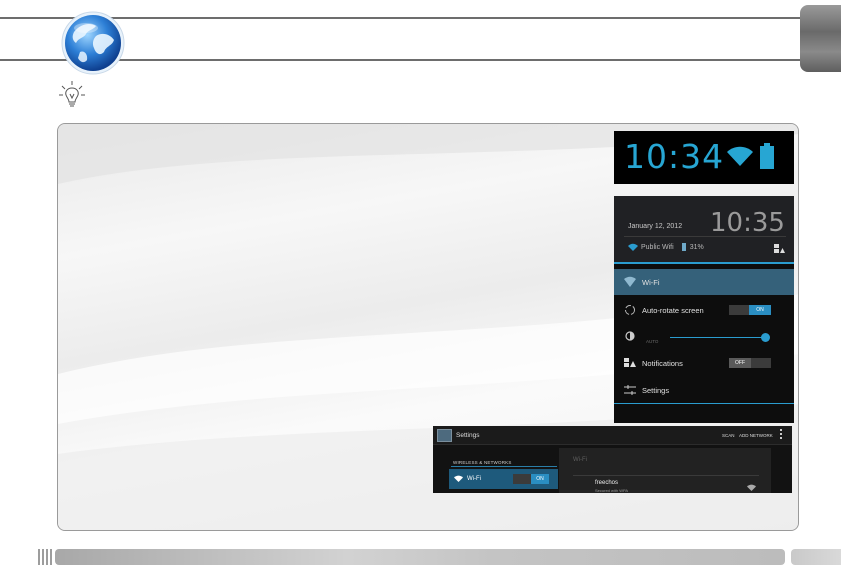 The height and width of the screenshot is (566, 841). I want to click on toggle-state: OFF, so click(740, 363).